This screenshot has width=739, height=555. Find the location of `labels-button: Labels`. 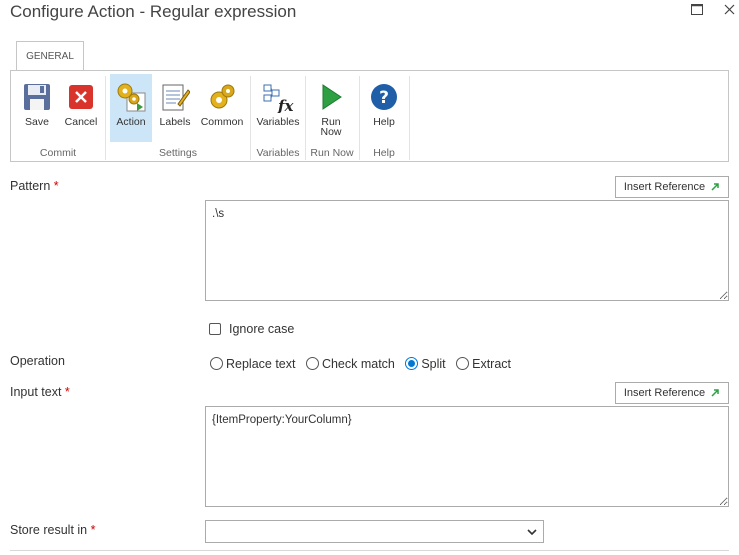

labels-button: Labels is located at coordinates (175, 108).